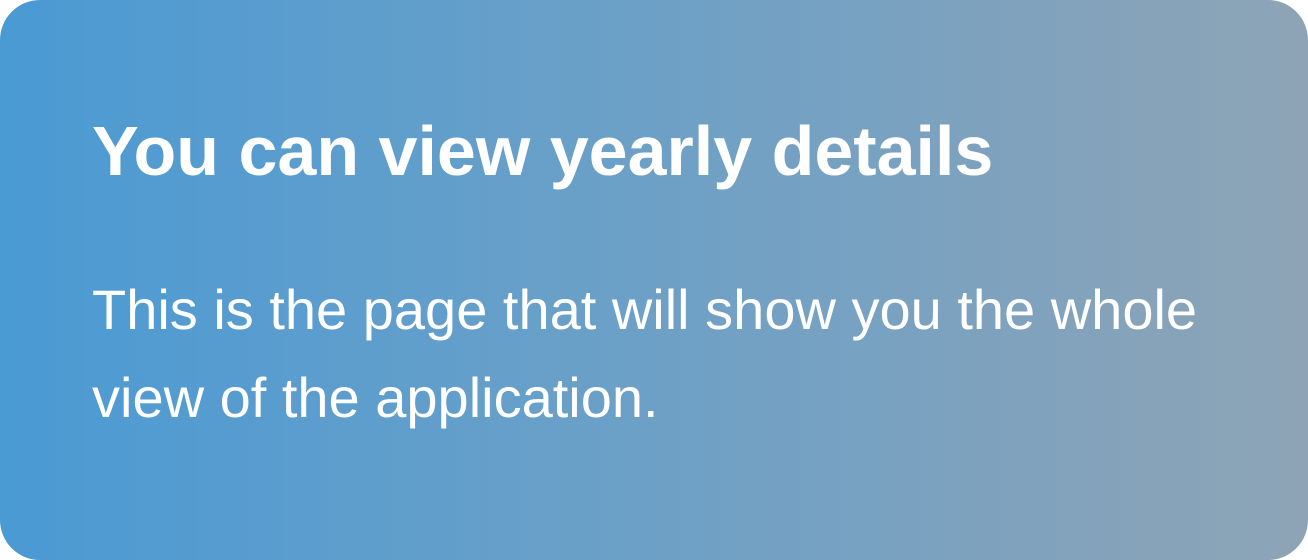  I want to click on card-title: You can view yearly details, so click(543, 151).